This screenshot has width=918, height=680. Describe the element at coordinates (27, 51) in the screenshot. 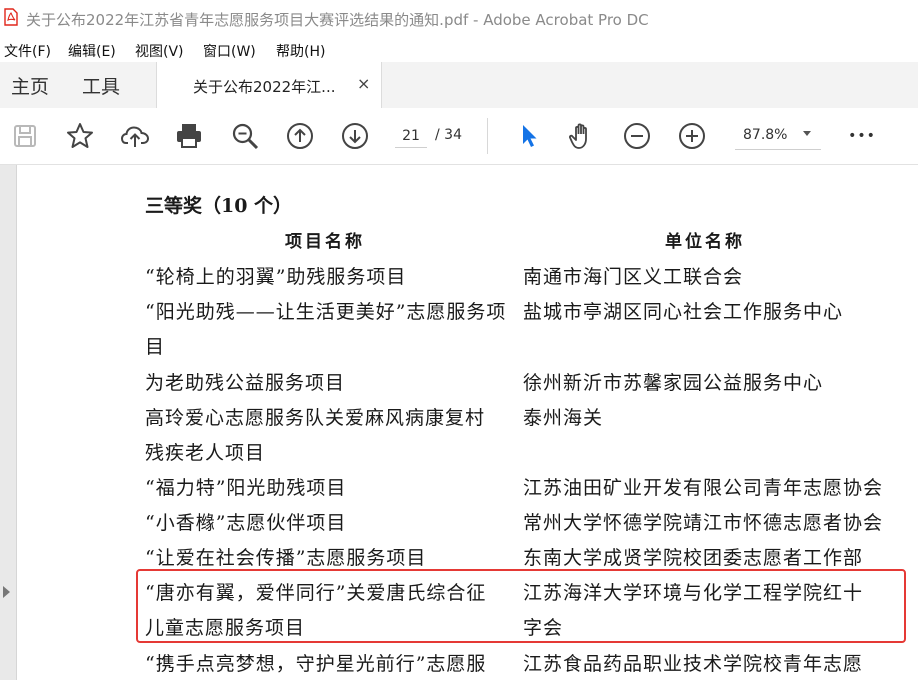

I see `menu-file: 文件(F)` at that location.